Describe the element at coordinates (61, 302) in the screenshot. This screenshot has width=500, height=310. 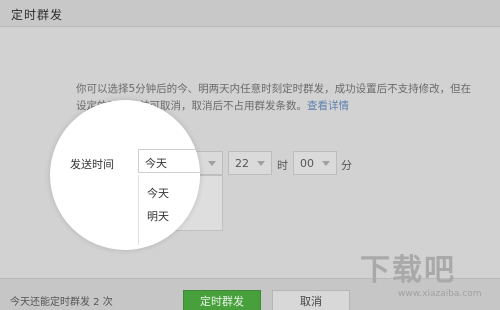
I see `remaining-quota-text: 今天还能定时群发 2 次` at that location.